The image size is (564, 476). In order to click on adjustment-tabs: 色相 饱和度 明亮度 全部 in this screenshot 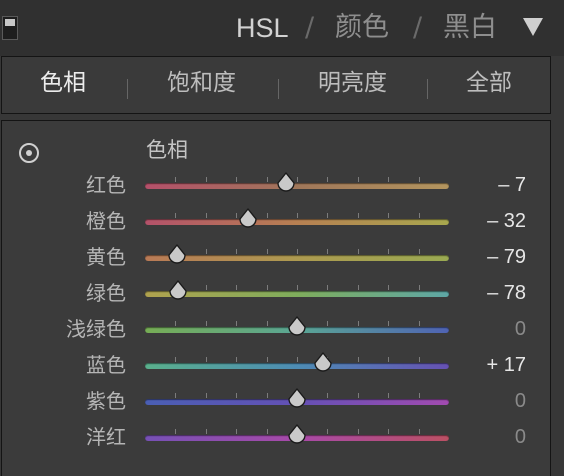, I will do `click(276, 85)`.